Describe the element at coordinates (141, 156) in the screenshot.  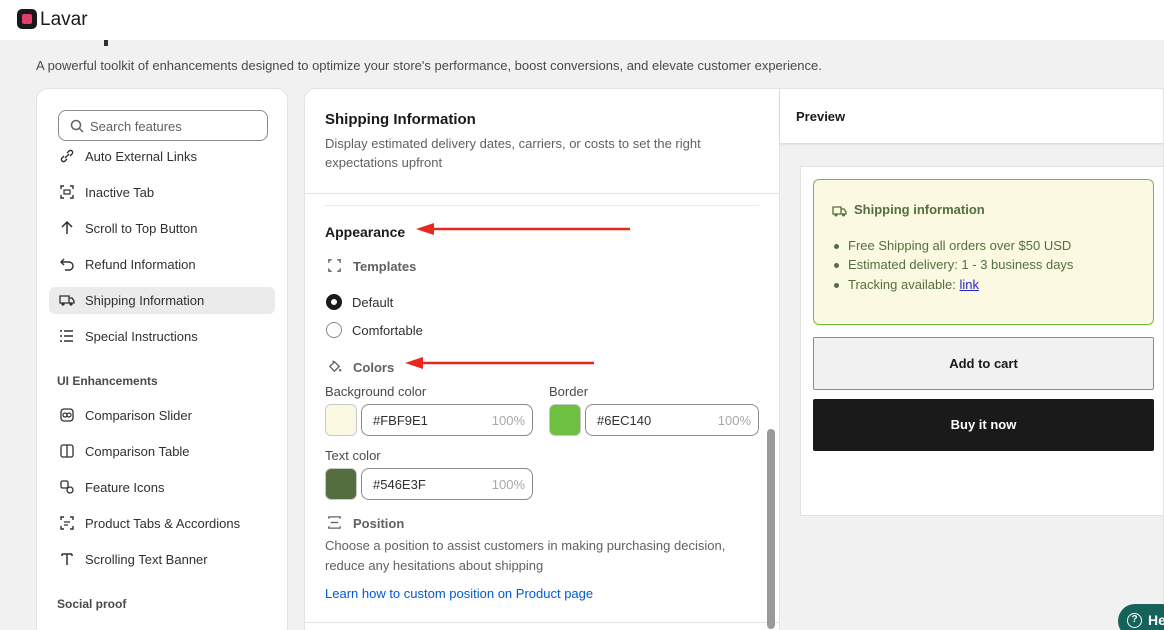
I see `sidebar-item-label: Auto External Links` at that location.